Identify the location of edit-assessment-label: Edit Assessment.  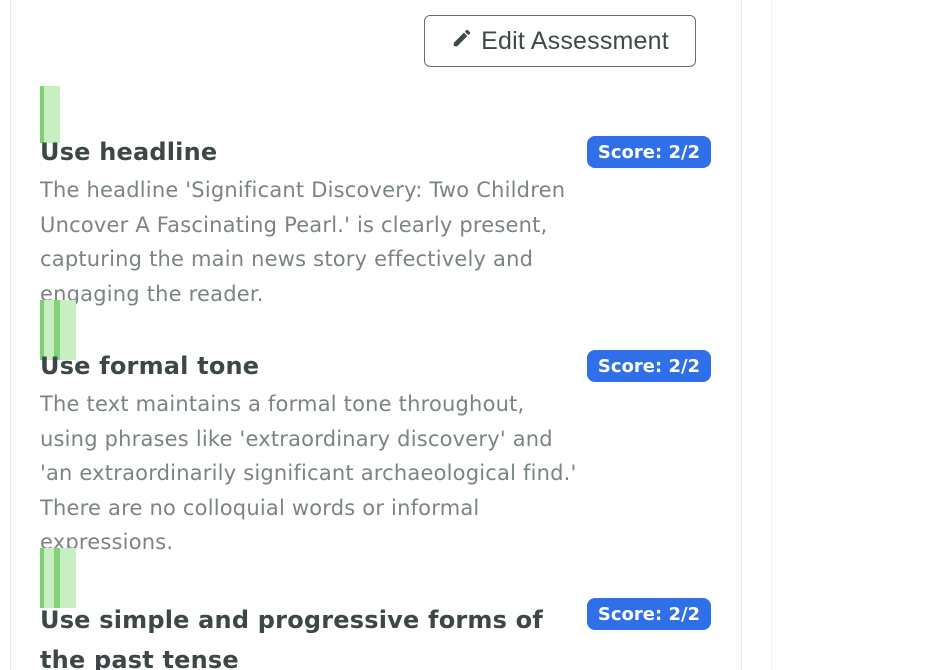
(575, 40).